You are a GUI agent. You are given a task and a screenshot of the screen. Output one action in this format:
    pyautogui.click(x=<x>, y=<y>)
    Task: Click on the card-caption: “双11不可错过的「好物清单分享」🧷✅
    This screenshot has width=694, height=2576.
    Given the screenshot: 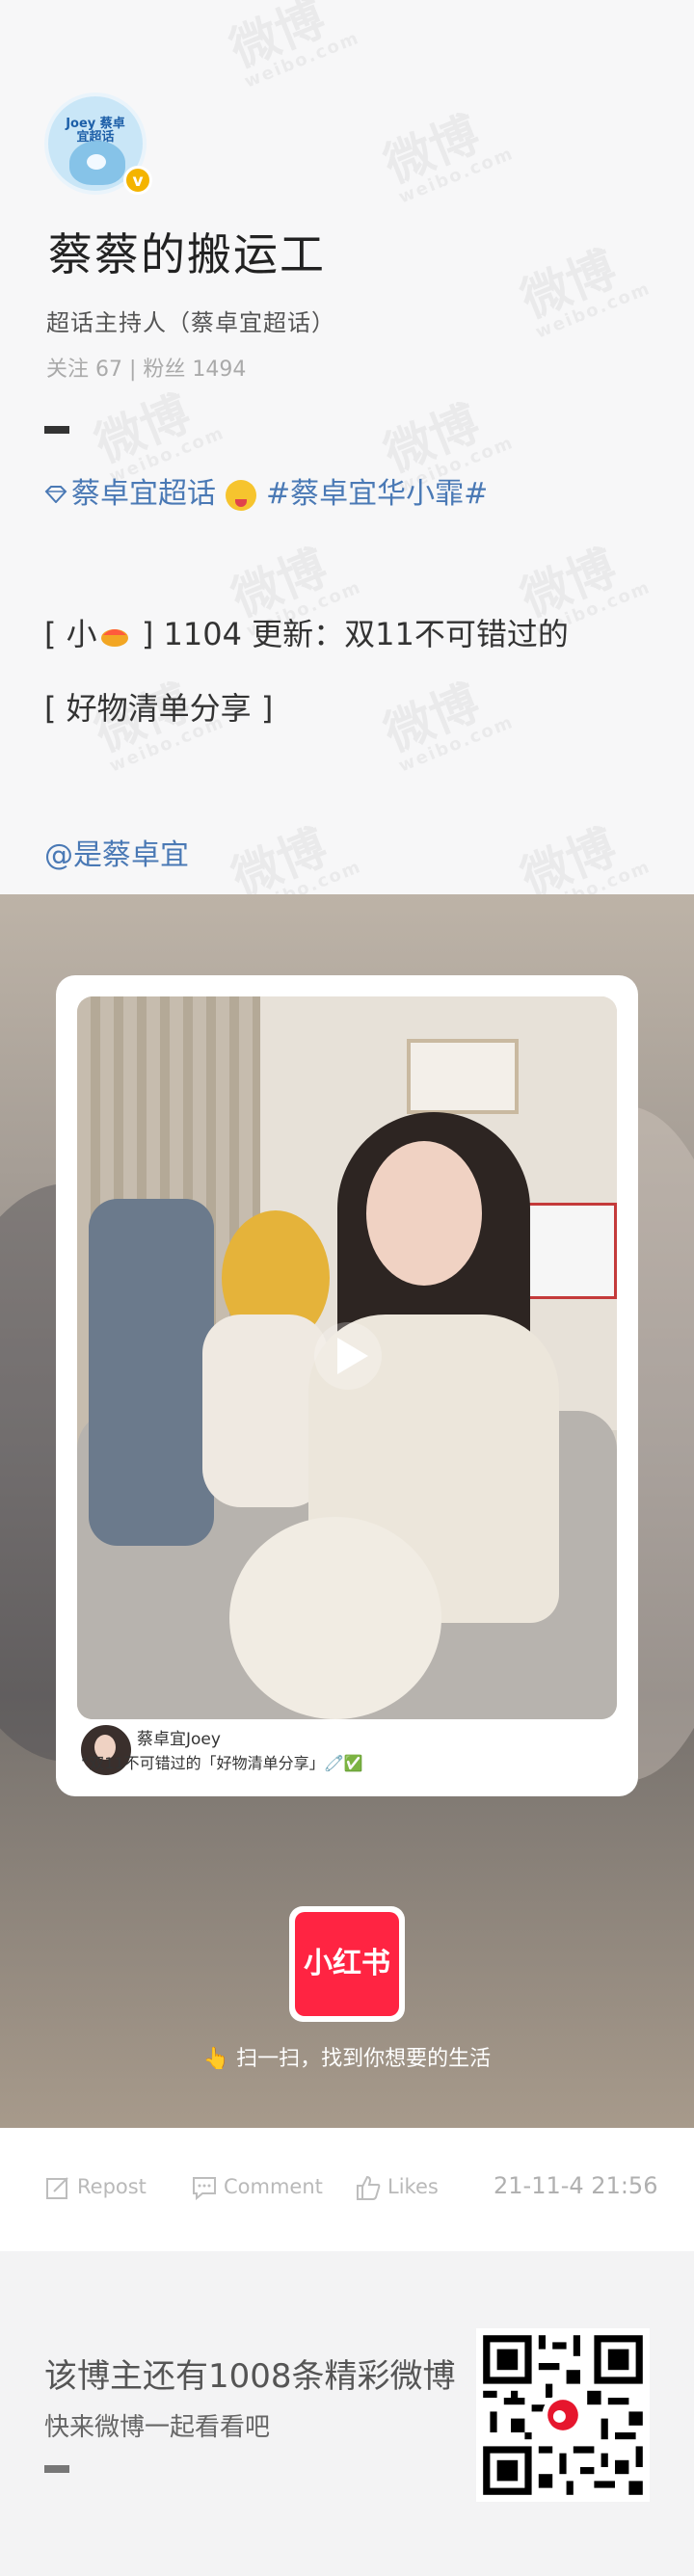 What is the action you would take?
    pyautogui.click(x=222, y=1763)
    